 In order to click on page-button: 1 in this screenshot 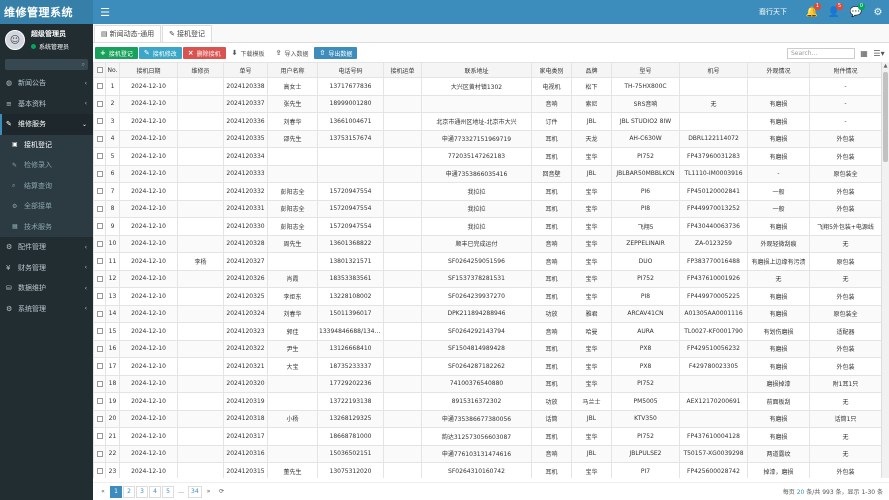, I will do `click(116, 491)`.